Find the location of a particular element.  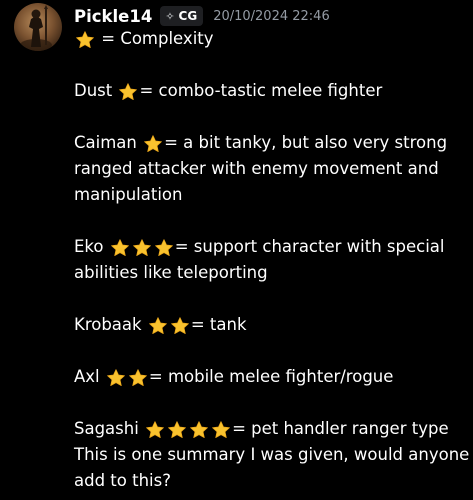

entry-eko-continued: abilities like teleporting is located at coordinates (269, 273).